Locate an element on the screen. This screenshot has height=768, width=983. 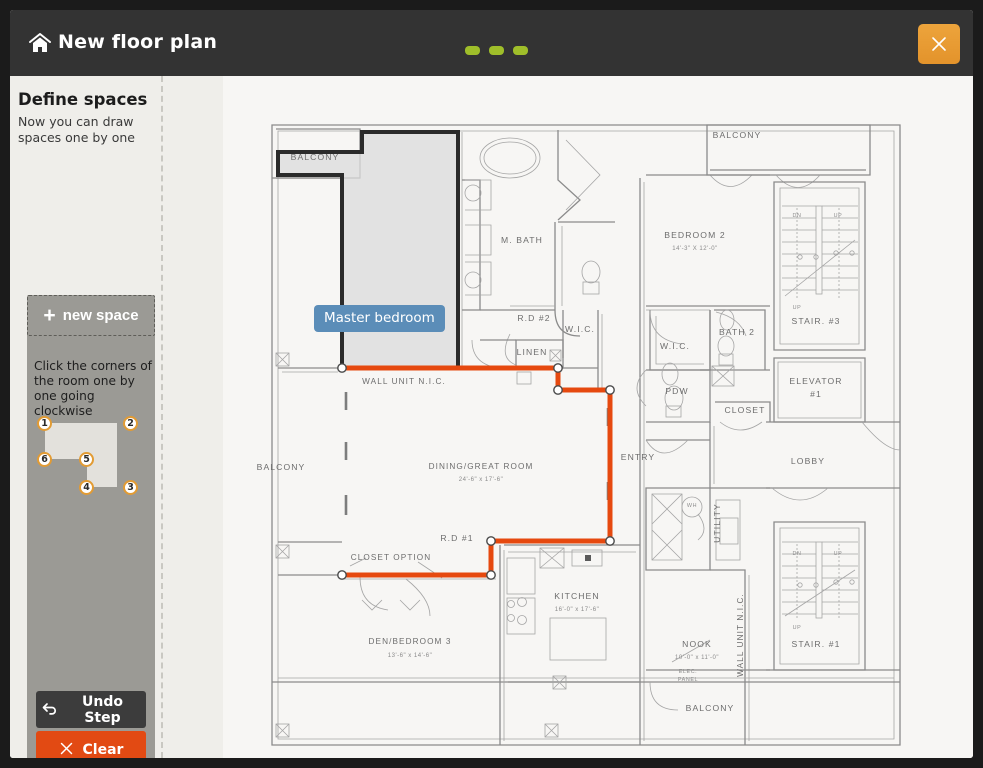
corner-badge-2: 2 is located at coordinates (130, 423).